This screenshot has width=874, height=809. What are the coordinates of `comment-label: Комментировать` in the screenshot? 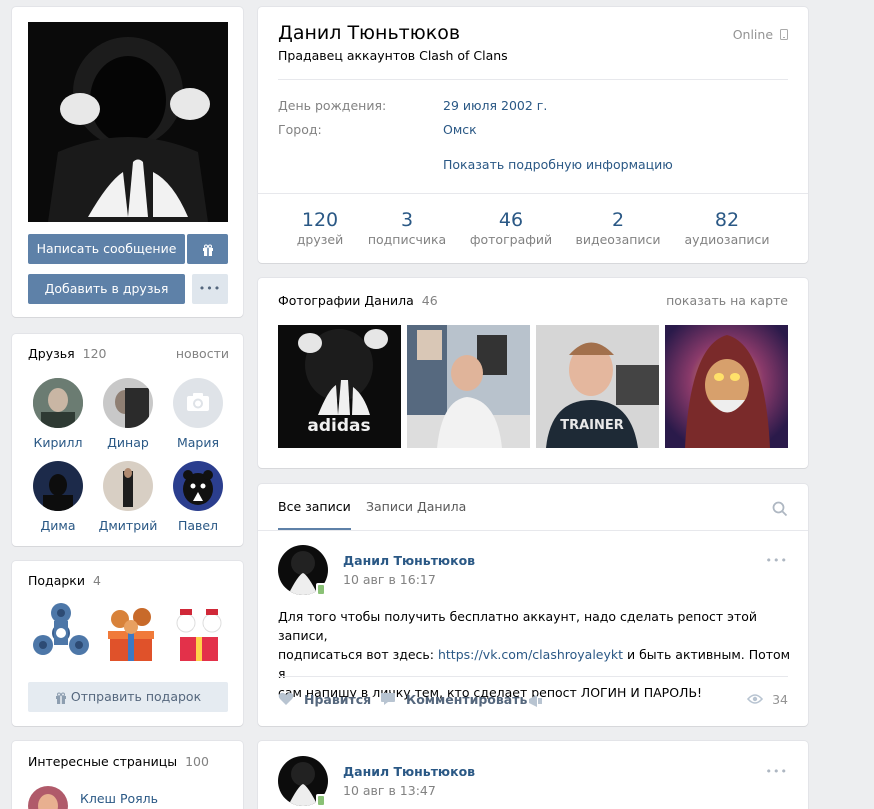 It's located at (466, 699).